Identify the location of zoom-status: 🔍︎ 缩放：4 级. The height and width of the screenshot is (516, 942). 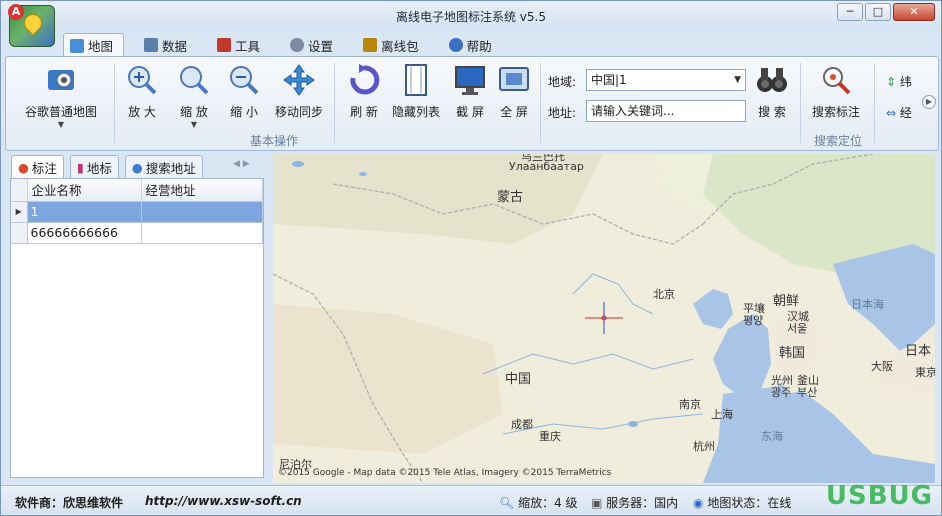
(538, 502).